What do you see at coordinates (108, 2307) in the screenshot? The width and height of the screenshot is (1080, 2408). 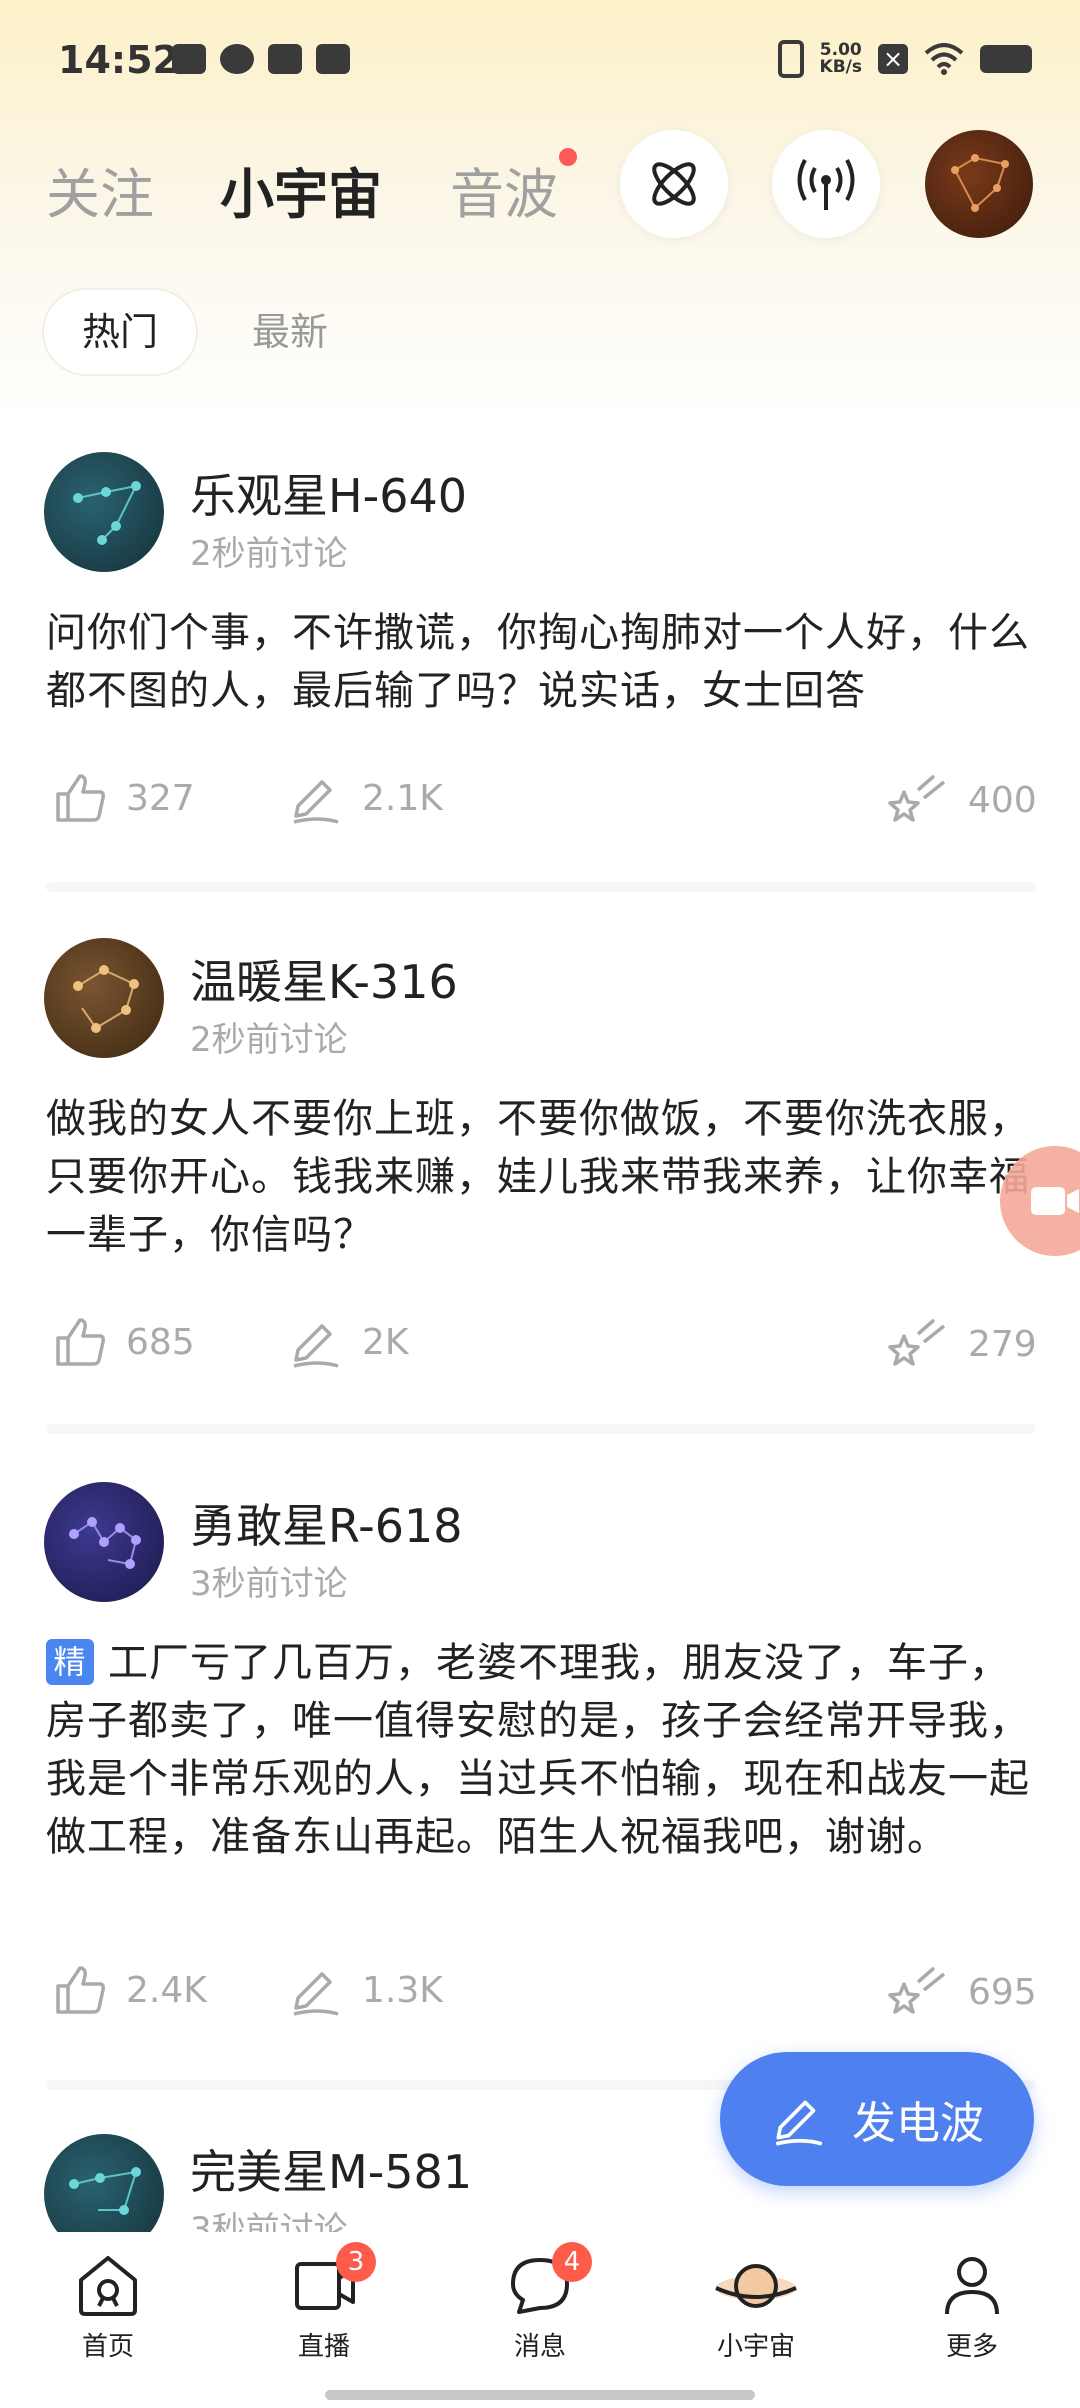 I see `nav-item-home: 首页` at bounding box center [108, 2307].